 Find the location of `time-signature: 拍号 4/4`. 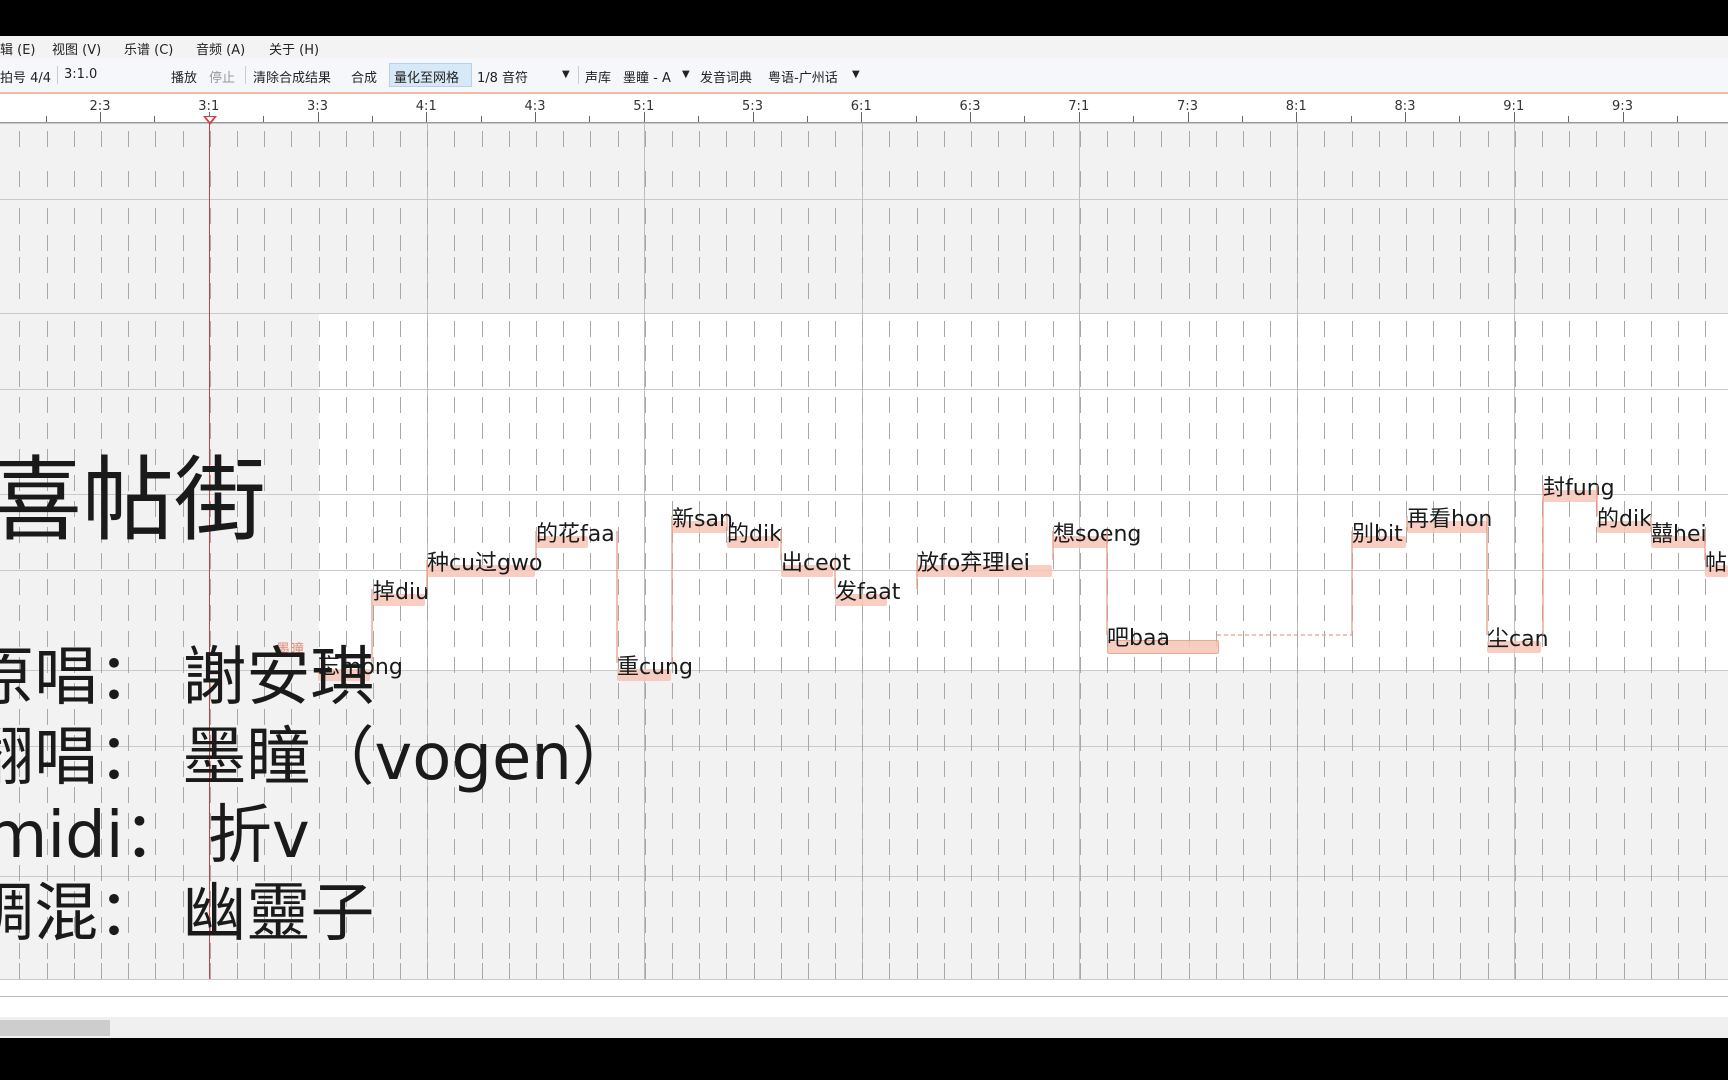

time-signature: 拍号 4/4 is located at coordinates (25, 76).